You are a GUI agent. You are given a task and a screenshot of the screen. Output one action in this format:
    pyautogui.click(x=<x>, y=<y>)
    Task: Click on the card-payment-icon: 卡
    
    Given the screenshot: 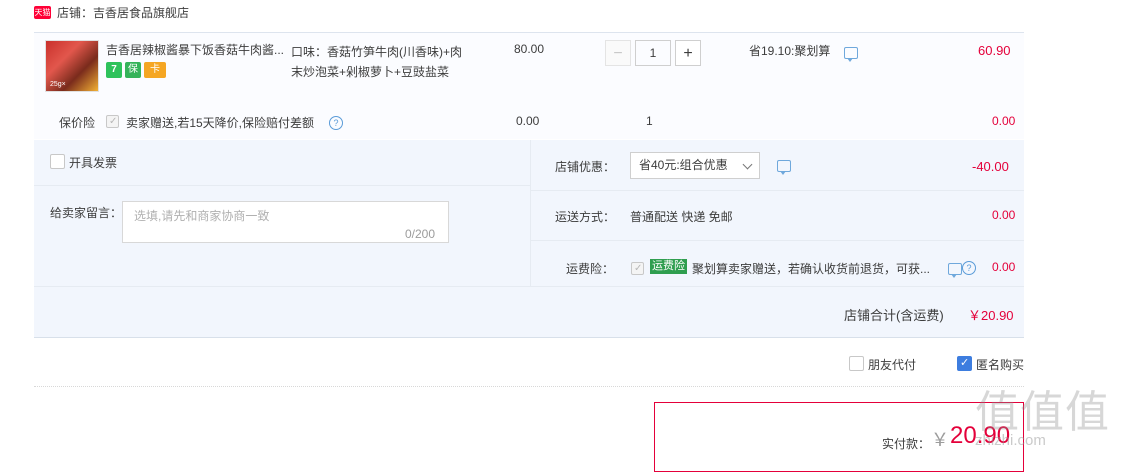 What is the action you would take?
    pyautogui.click(x=155, y=70)
    